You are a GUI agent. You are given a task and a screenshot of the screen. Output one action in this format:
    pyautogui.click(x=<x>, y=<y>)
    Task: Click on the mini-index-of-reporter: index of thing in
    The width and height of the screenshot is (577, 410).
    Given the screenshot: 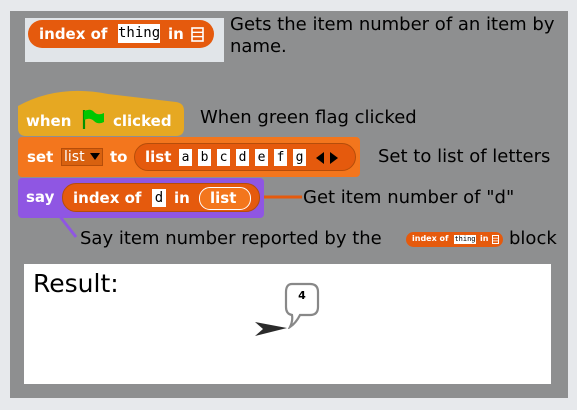 What is the action you would take?
    pyautogui.click(x=454, y=239)
    